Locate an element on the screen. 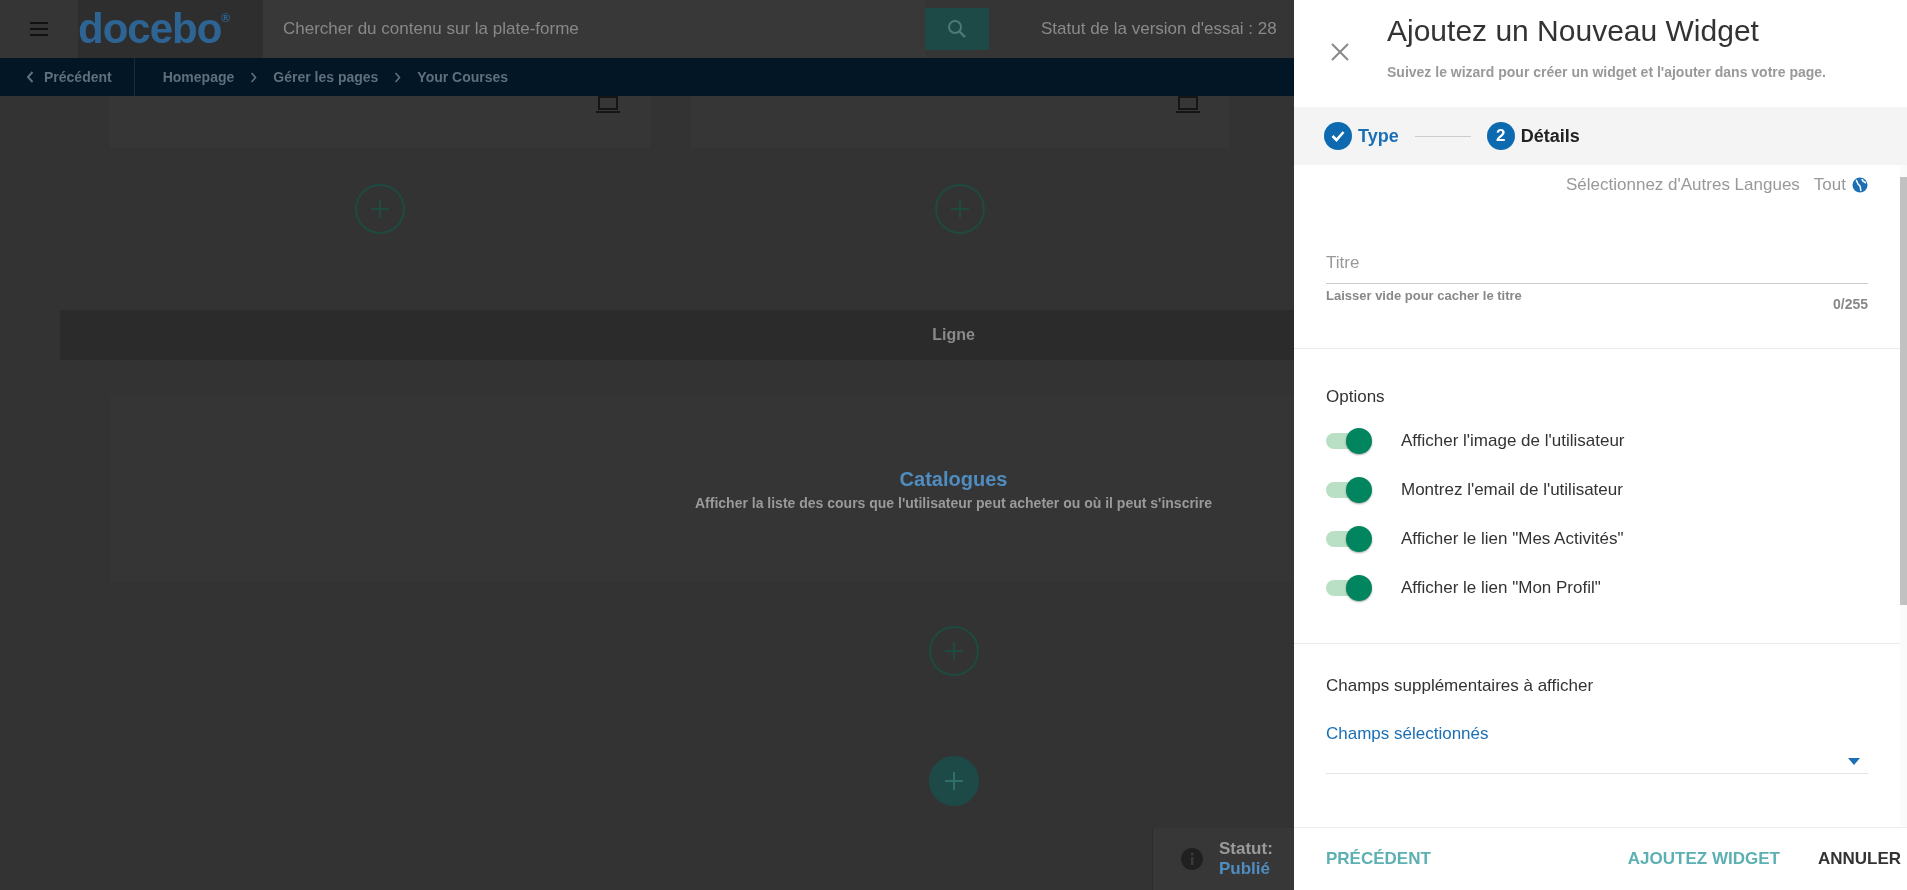 The height and width of the screenshot is (890, 1907). trial-status: Statut de la version d'essai : 28 is located at coordinates (1159, 29).